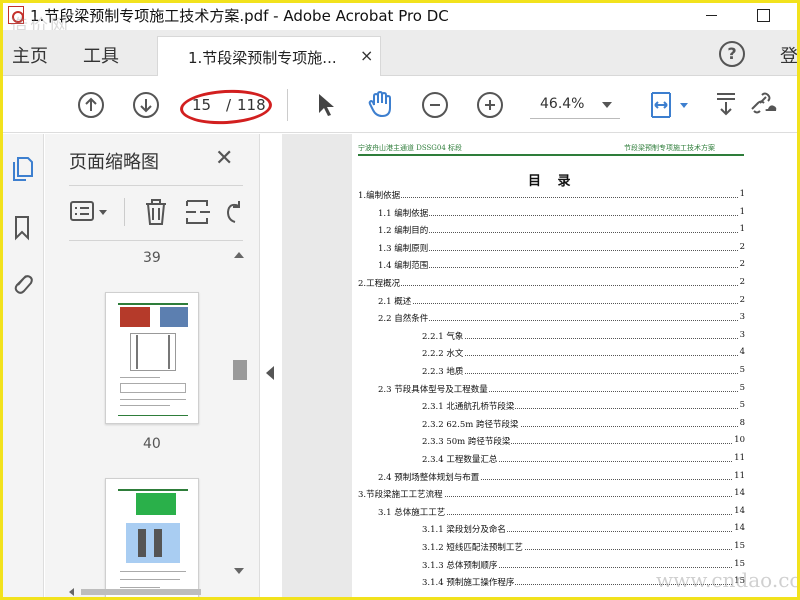 Image resolution: width=800 pixels, height=600 pixels. Describe the element at coordinates (22, 170) in the screenshot. I see `page-thumbnails-icon` at that location.